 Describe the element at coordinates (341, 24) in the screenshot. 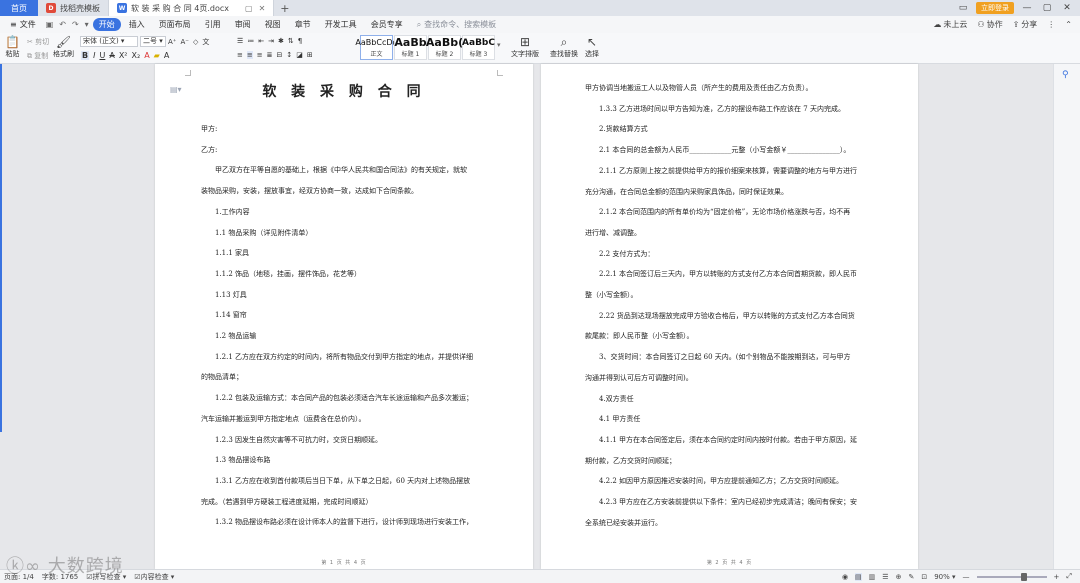

I see `menu-developer: 开发工具` at that location.